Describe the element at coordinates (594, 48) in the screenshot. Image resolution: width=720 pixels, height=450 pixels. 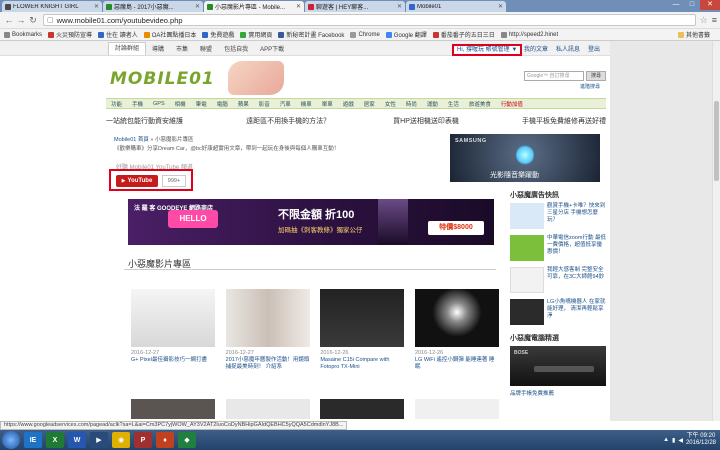
I see `logout-link: 登出` at that location.